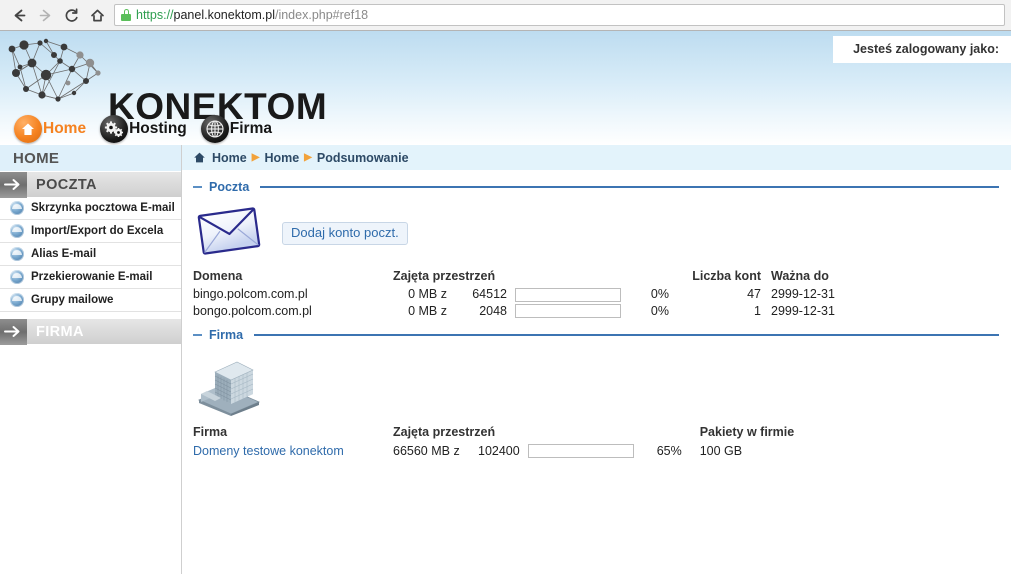  What do you see at coordinates (103, 208) in the screenshot?
I see `sidebar-item-label: Skrzynka pocztowa E-mail` at bounding box center [103, 208].